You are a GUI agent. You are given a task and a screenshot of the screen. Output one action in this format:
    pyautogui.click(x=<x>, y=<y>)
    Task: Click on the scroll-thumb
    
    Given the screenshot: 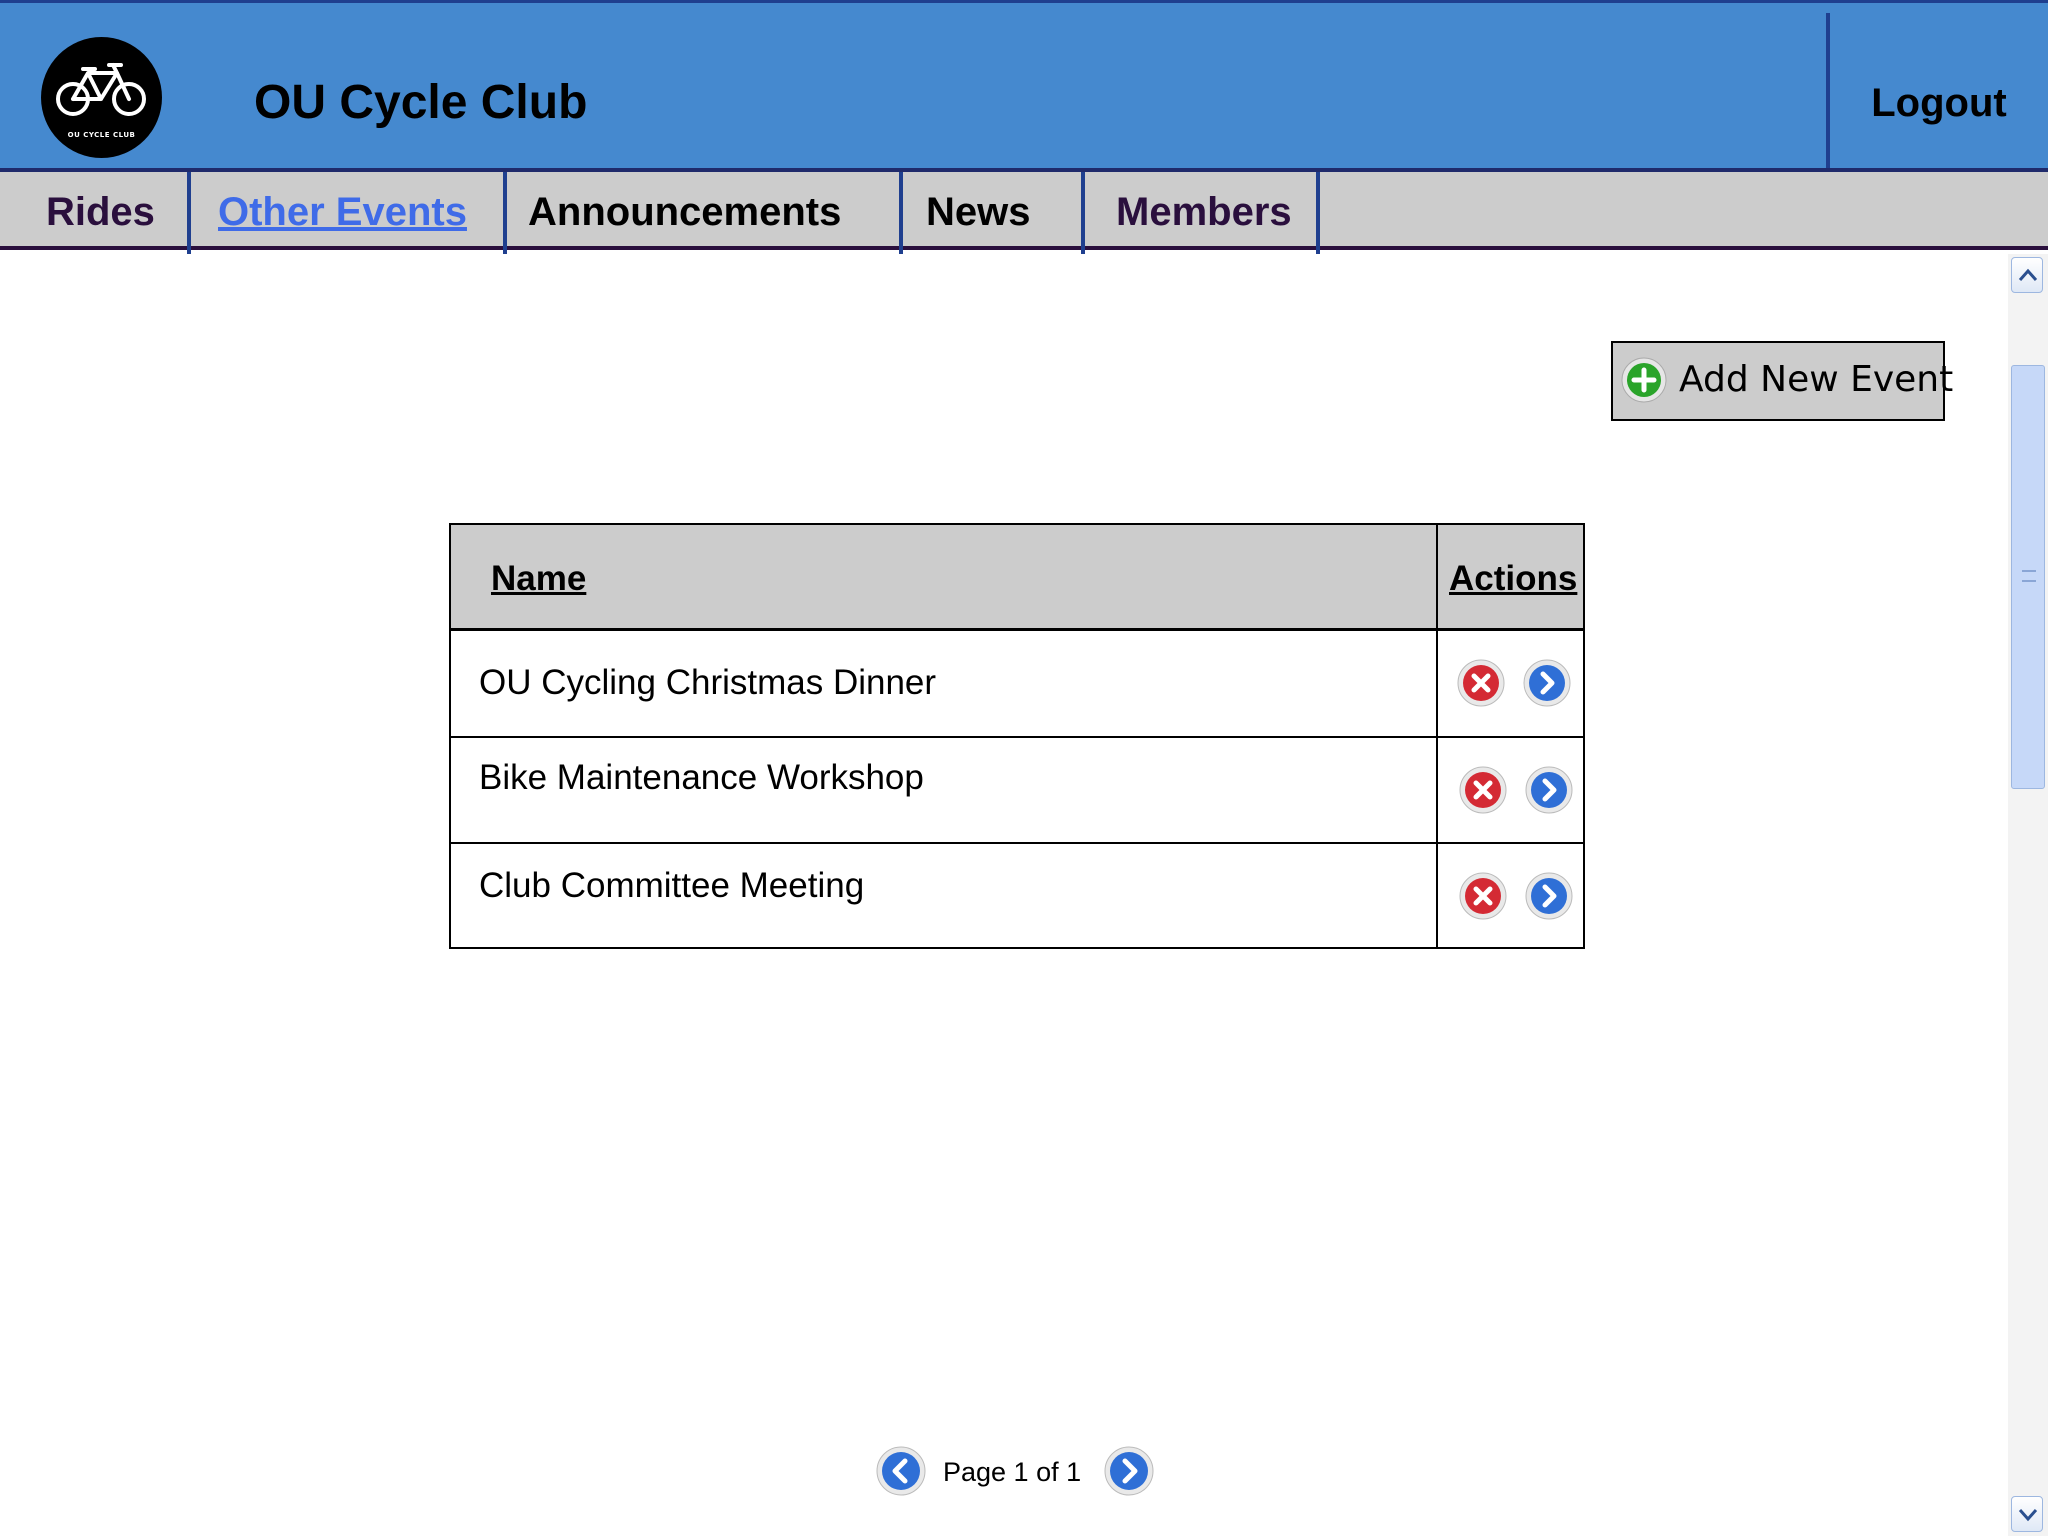 What is the action you would take?
    pyautogui.click(x=2028, y=577)
    